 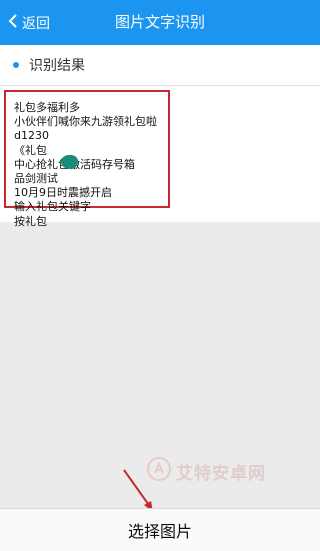 What do you see at coordinates (138, 490) in the screenshot?
I see `annotation-arrow-icon` at bounding box center [138, 490].